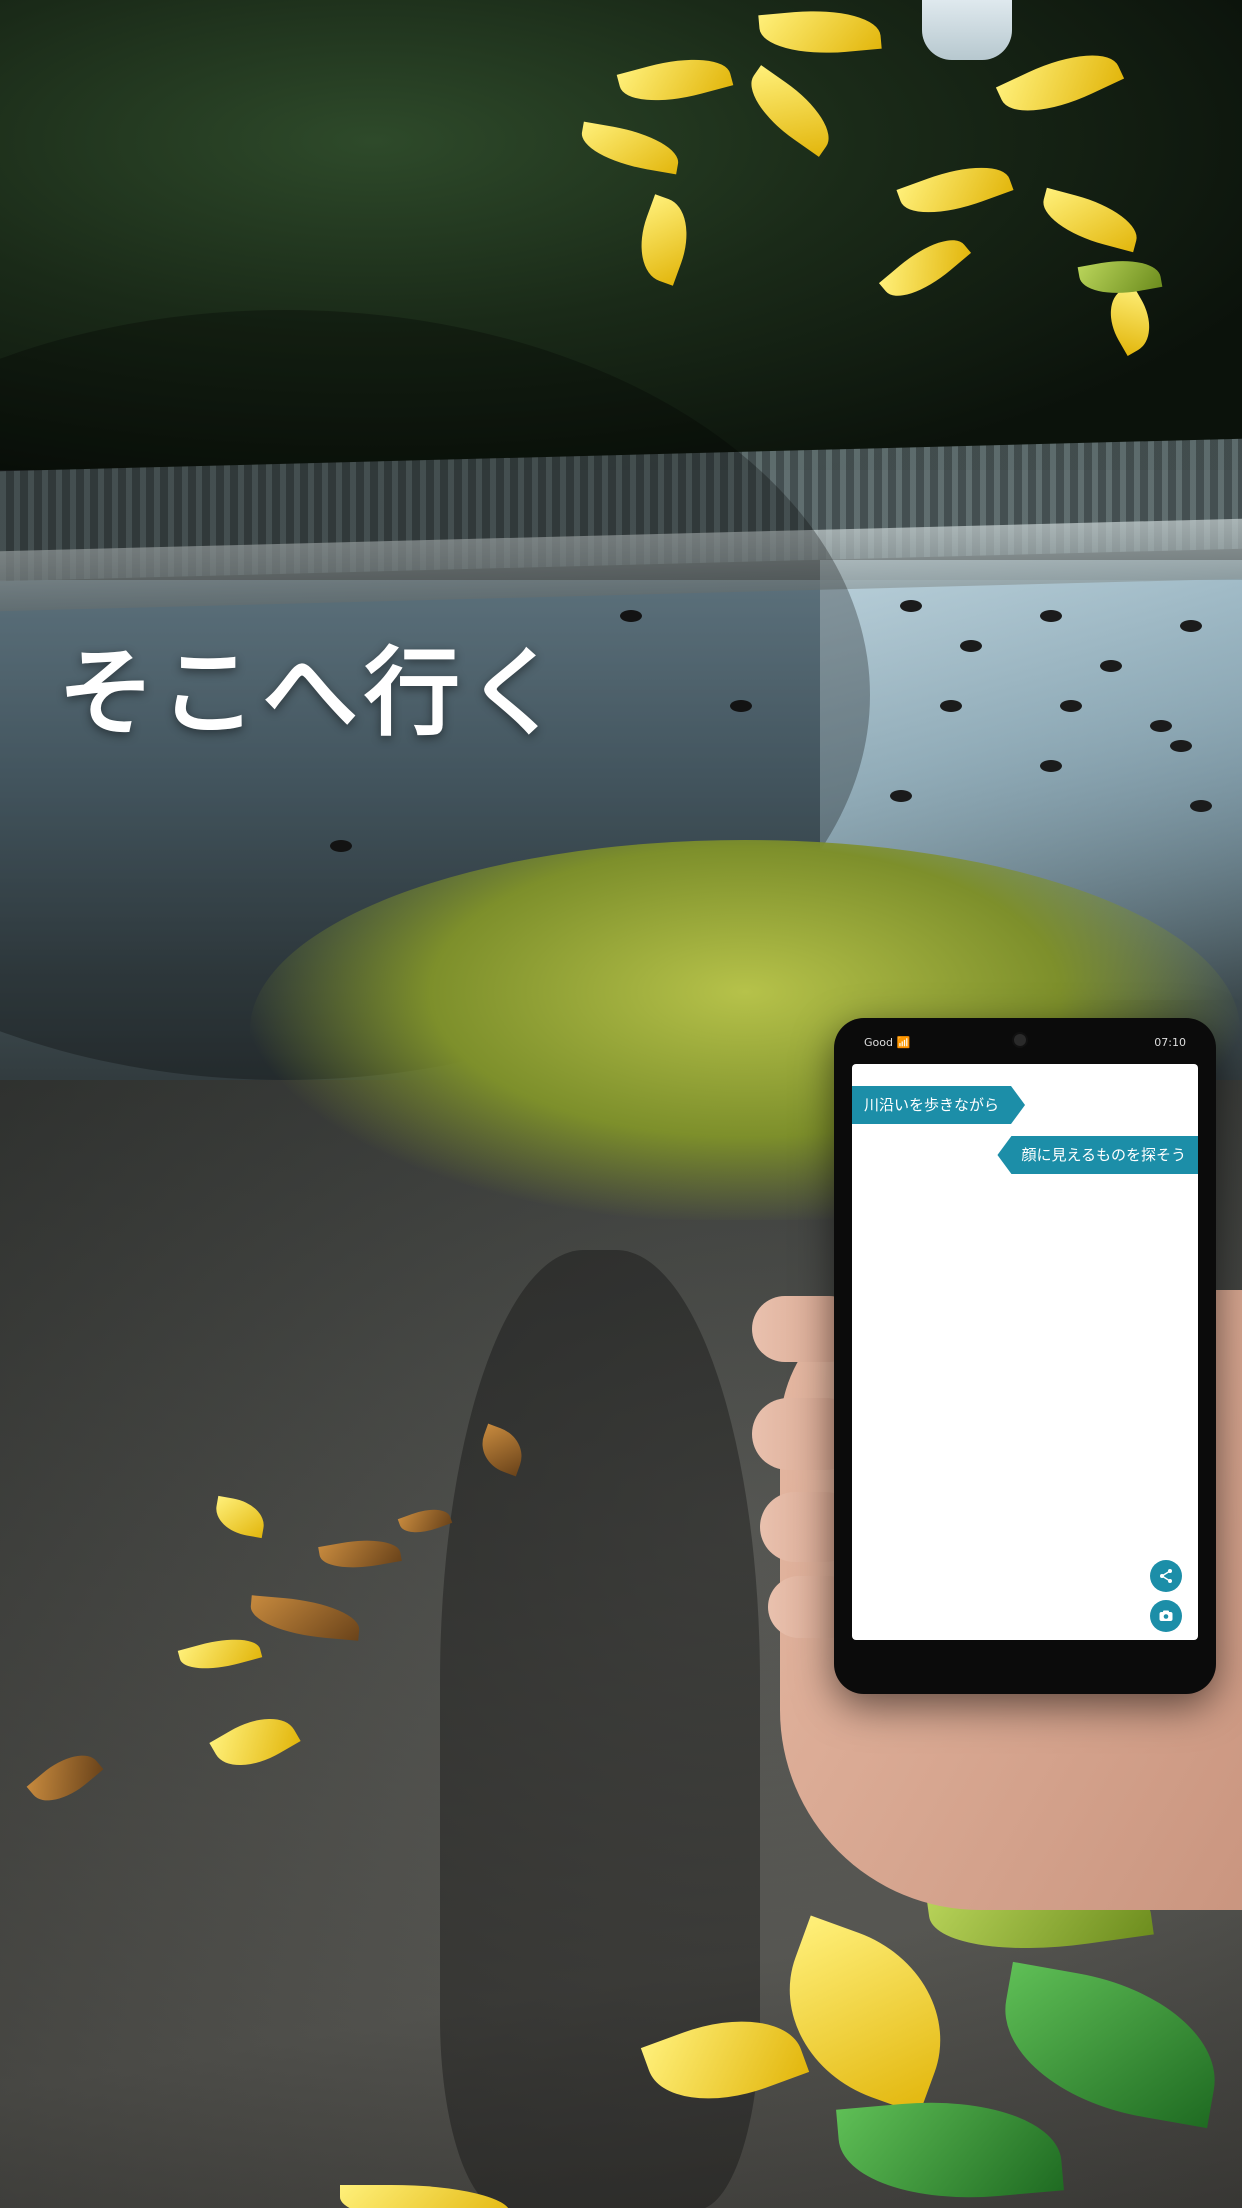 The height and width of the screenshot is (2208, 1242). What do you see at coordinates (967, 30) in the screenshot?
I see `sky-patch` at bounding box center [967, 30].